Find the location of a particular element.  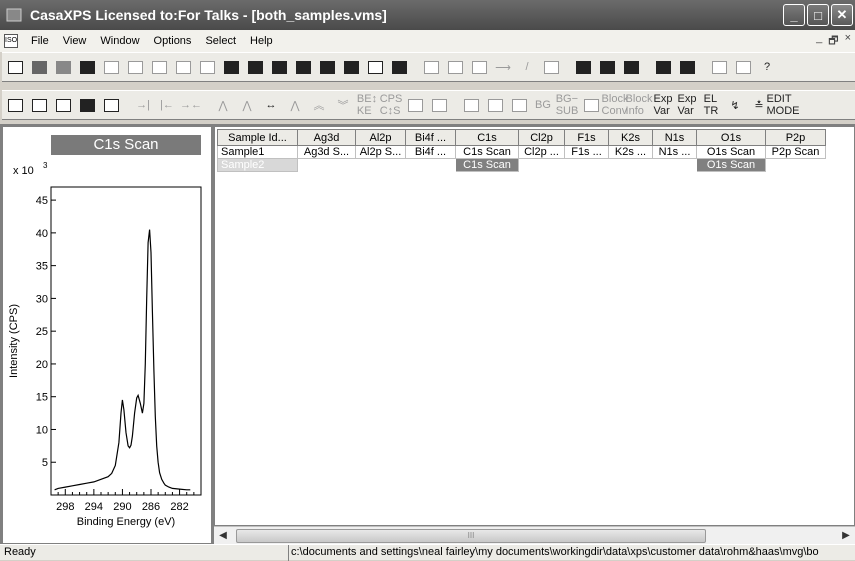

el-tr-button: EL TR is located at coordinates (711, 105).